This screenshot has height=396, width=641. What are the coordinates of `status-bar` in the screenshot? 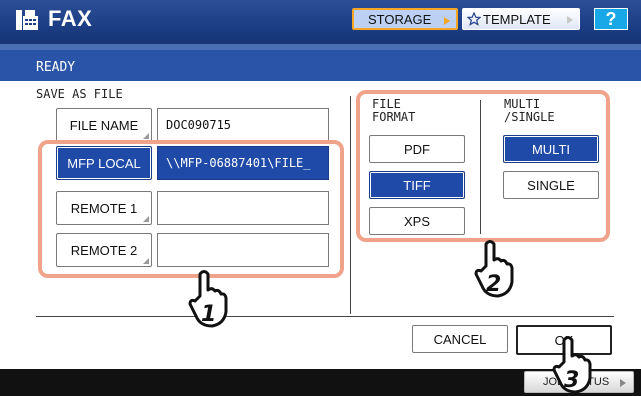 It's located at (320, 65).